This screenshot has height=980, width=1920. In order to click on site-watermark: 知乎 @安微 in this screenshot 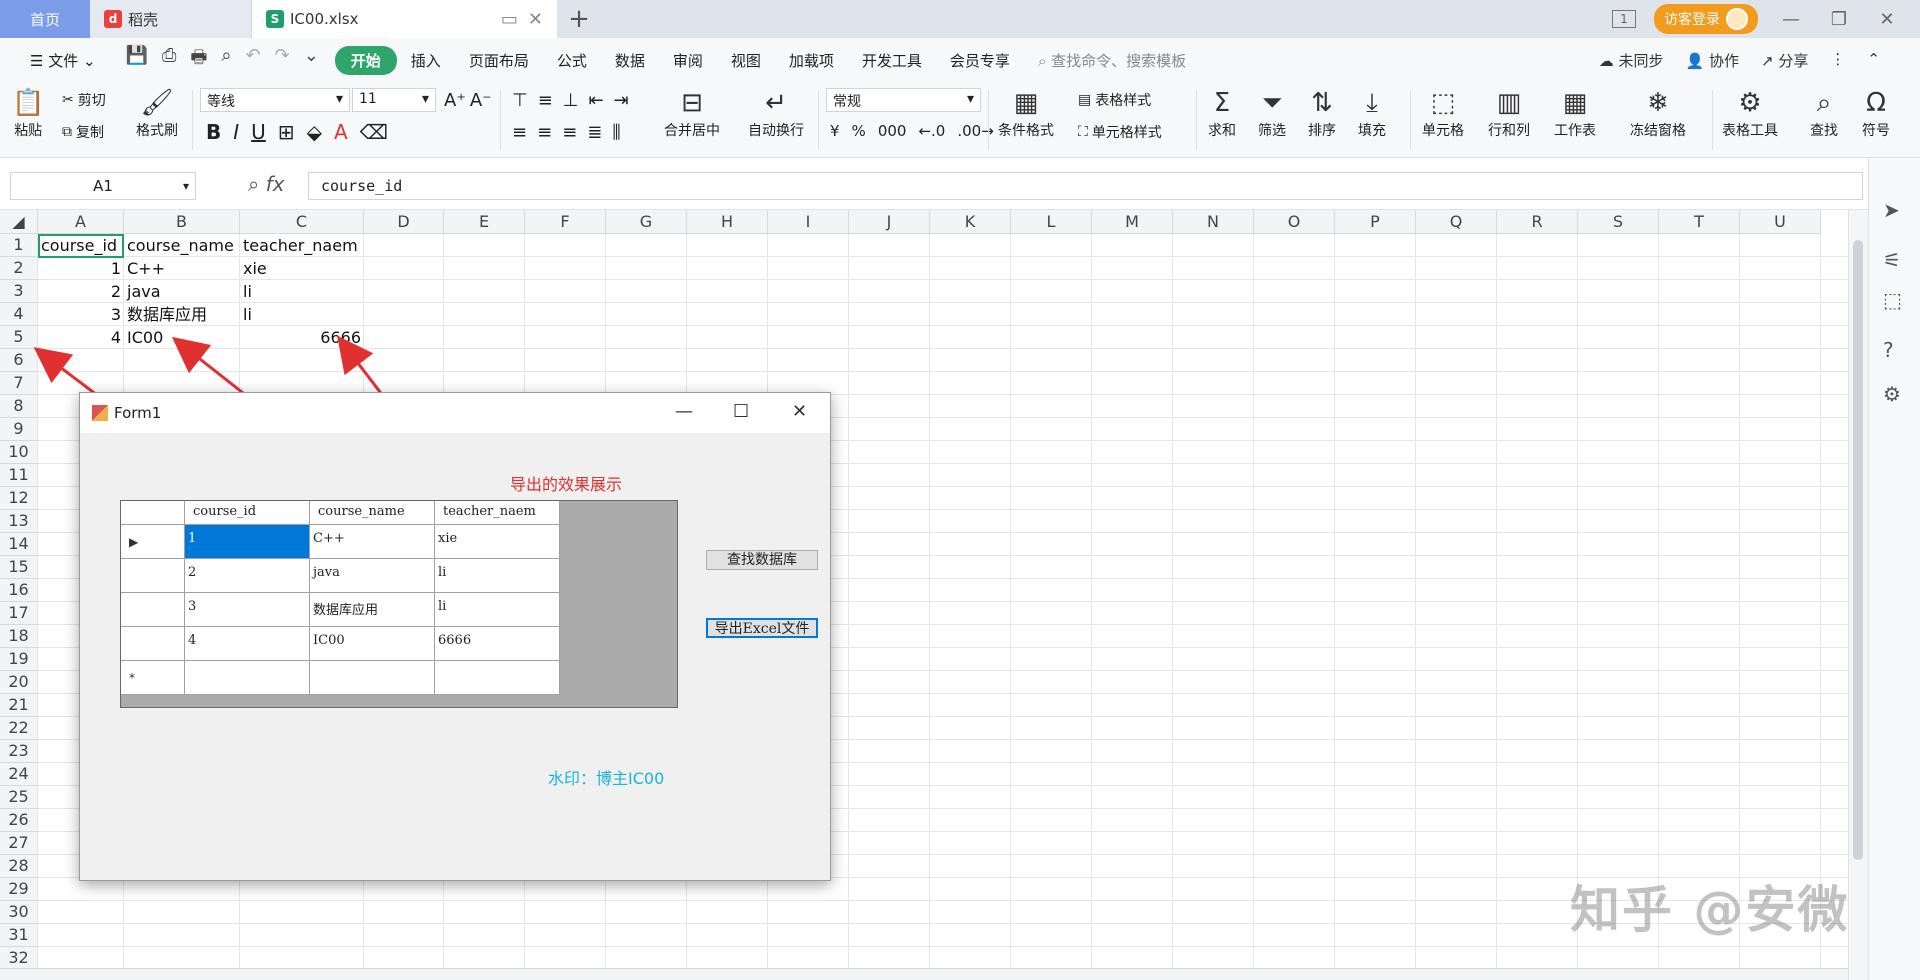, I will do `click(1710, 910)`.